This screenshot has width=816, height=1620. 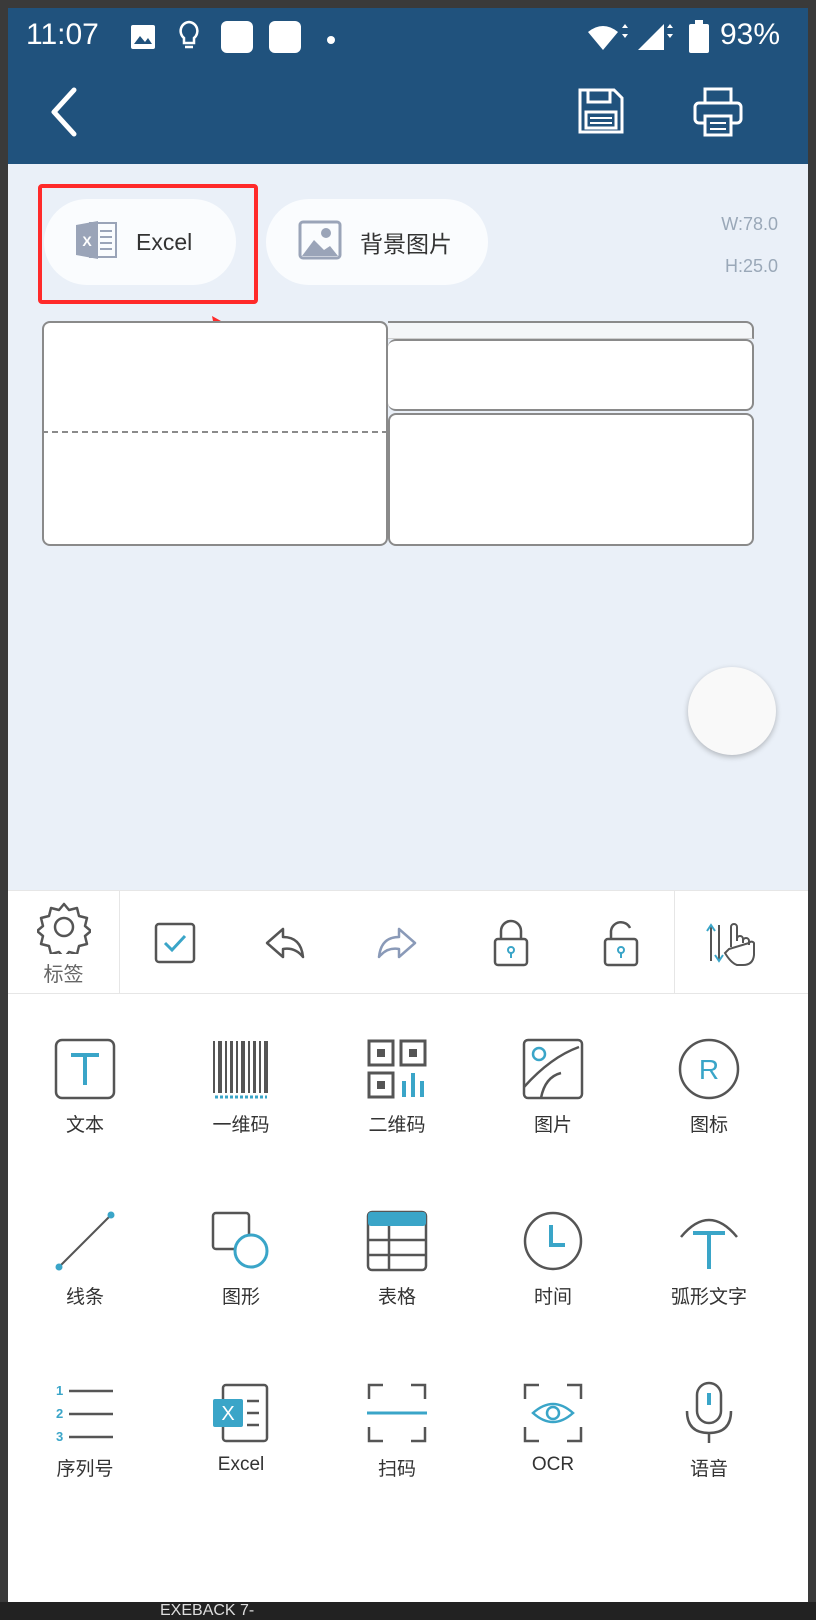 What do you see at coordinates (189, 39) in the screenshot?
I see `lightbulb-notification-icon` at bounding box center [189, 39].